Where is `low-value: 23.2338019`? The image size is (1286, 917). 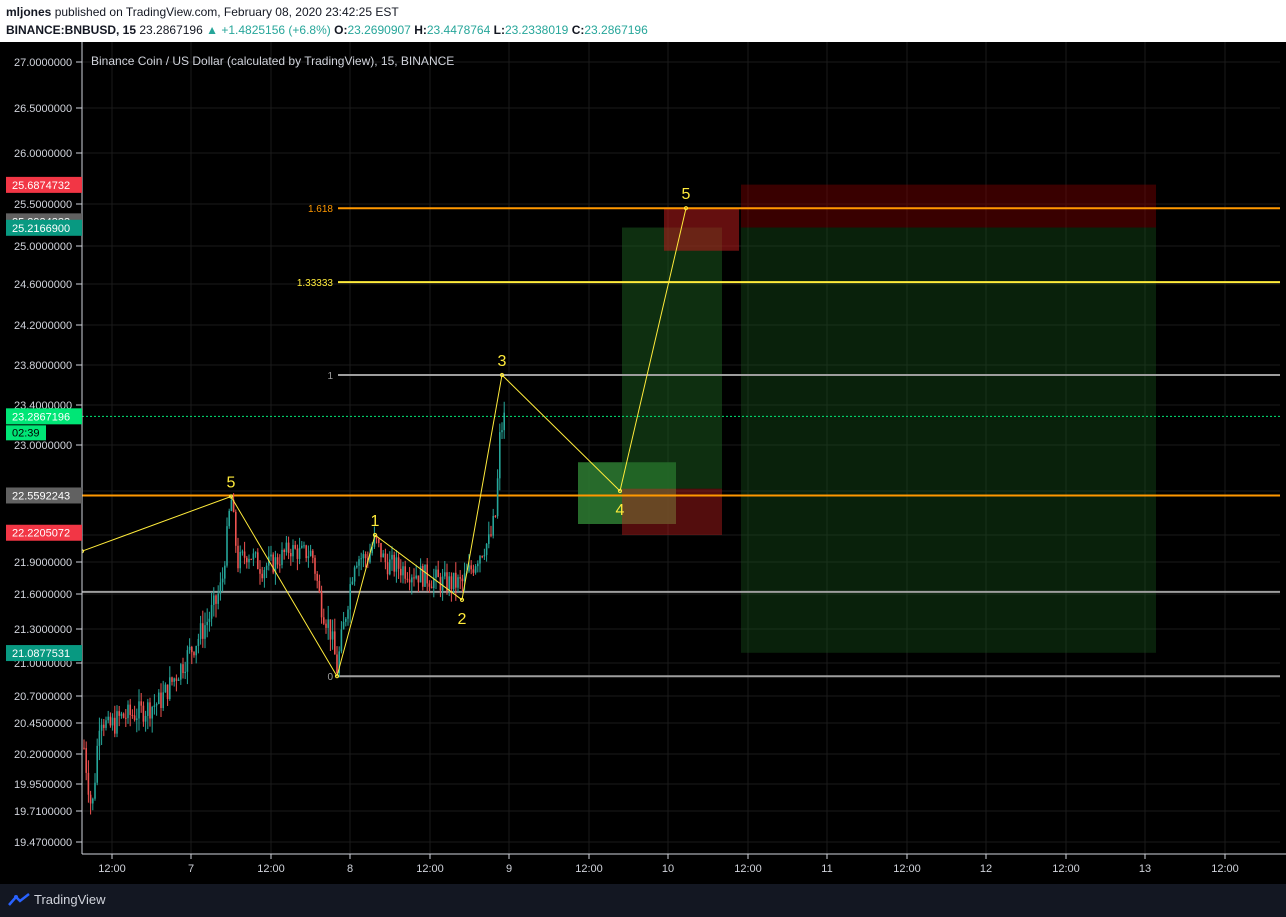
low-value: 23.2338019 is located at coordinates (536, 30).